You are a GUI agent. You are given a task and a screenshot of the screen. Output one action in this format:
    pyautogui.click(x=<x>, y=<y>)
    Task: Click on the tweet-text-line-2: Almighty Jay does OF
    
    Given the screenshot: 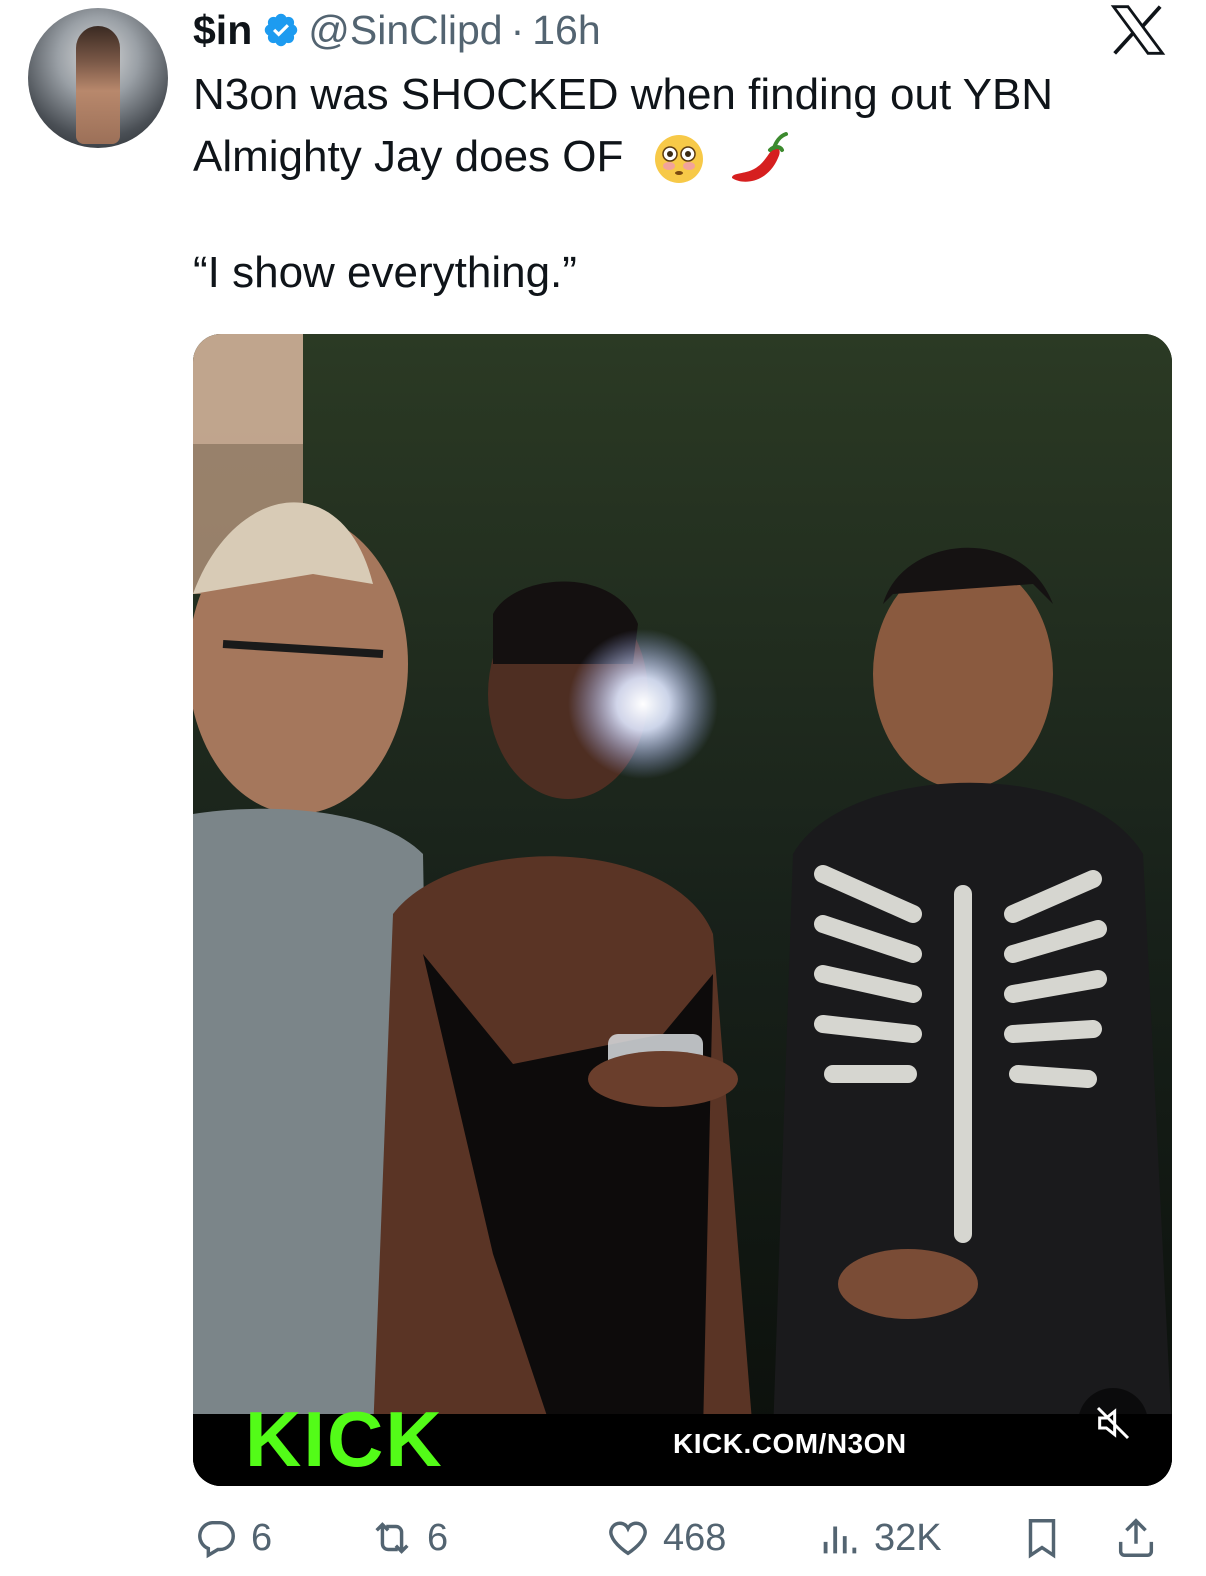 What is the action you would take?
    pyautogui.click(x=408, y=156)
    